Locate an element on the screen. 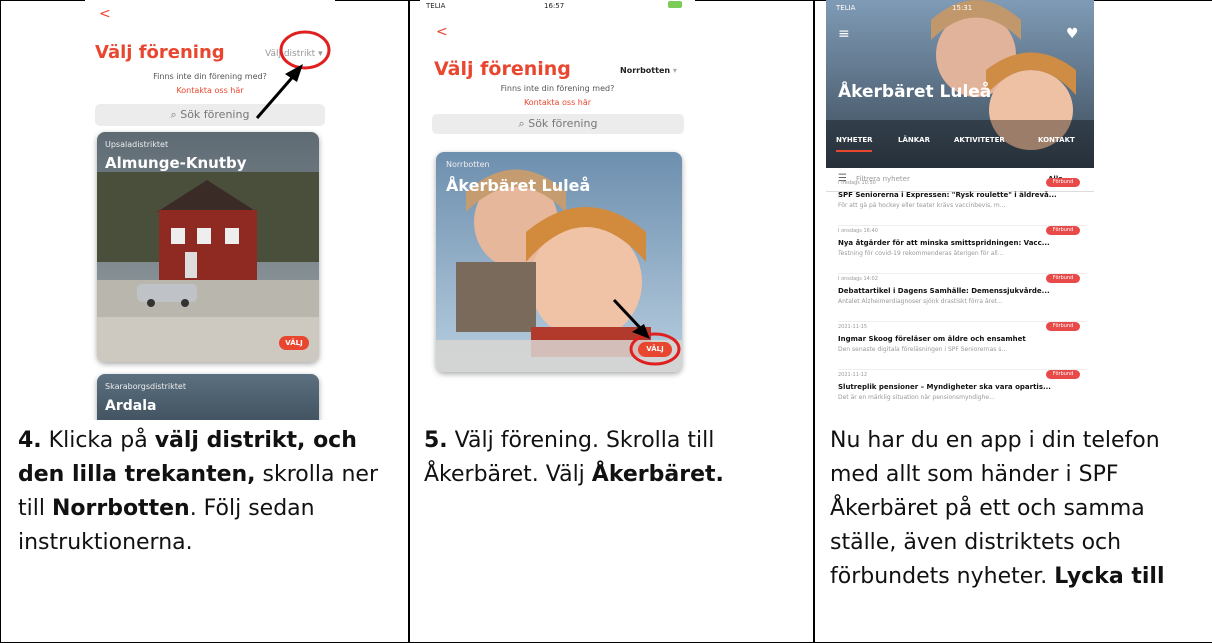 The image size is (1212, 643). clock-label: 16:57 is located at coordinates (554, 6).